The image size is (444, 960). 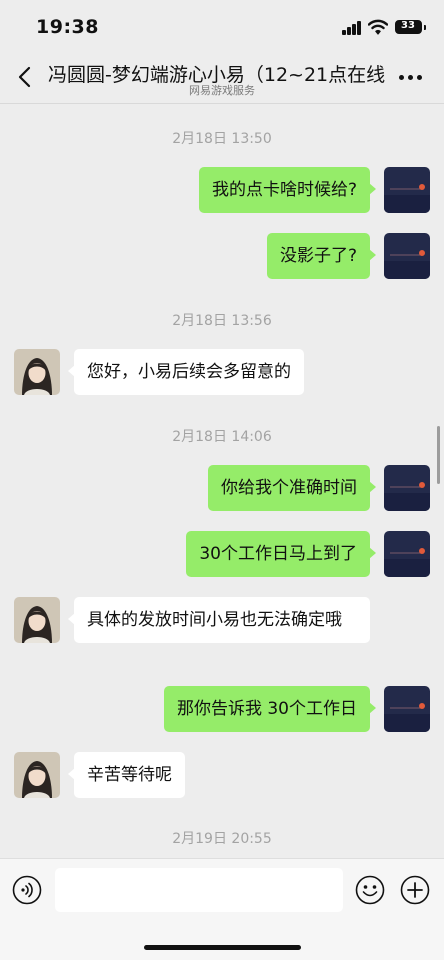 What do you see at coordinates (281, 554) in the screenshot?
I see `message-bubble-sent: 30个工作日马上到了` at bounding box center [281, 554].